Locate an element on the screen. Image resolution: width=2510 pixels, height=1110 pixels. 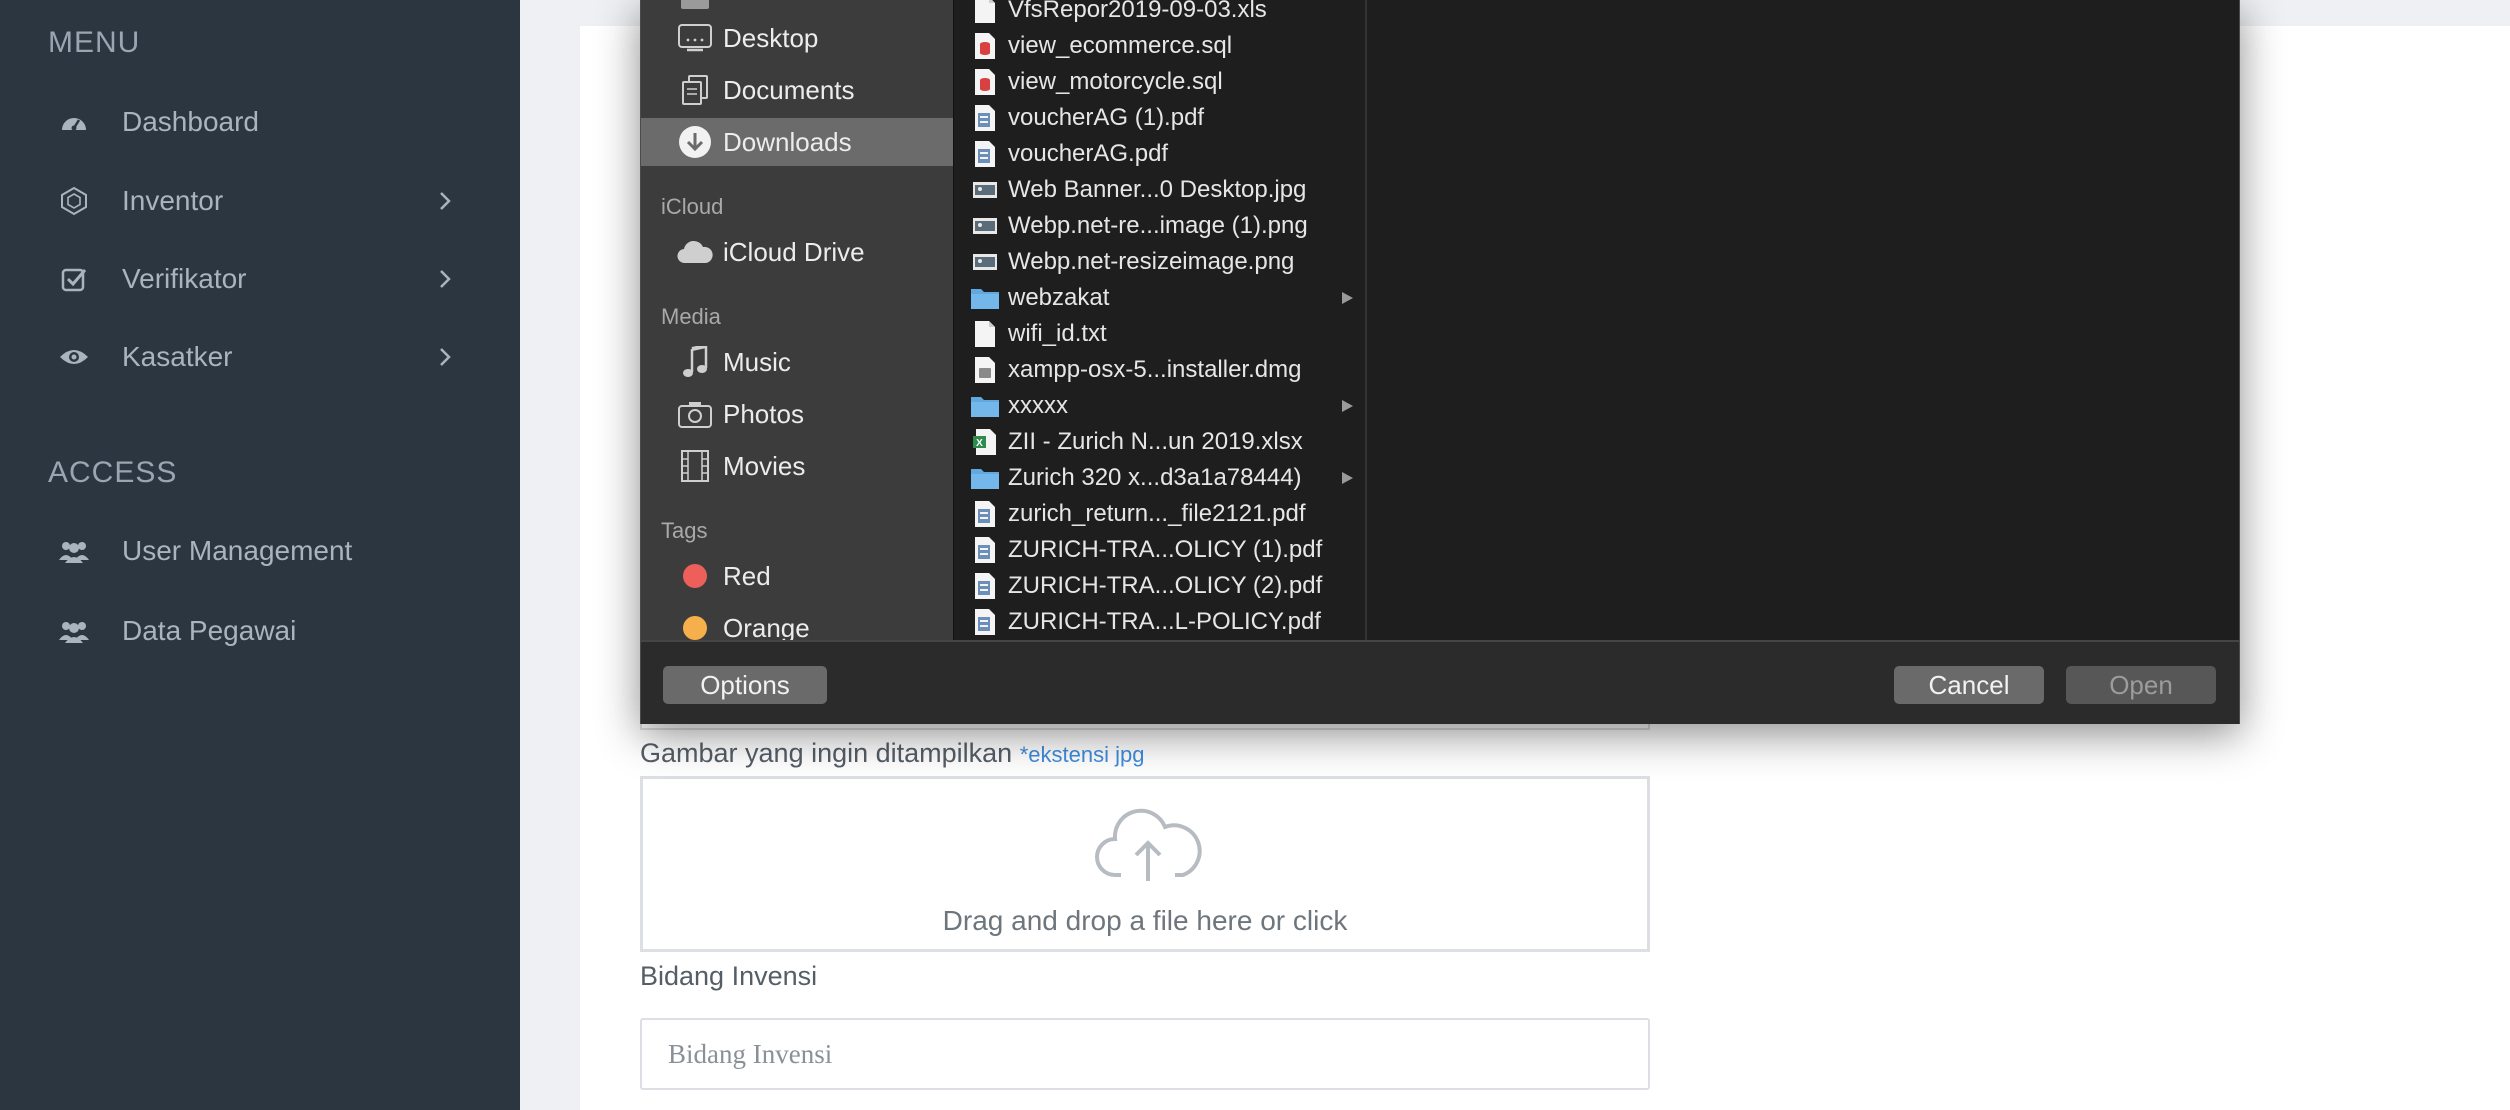
file-row: VfsRepor2019-09-03.xls is located at coordinates (1159, 14).